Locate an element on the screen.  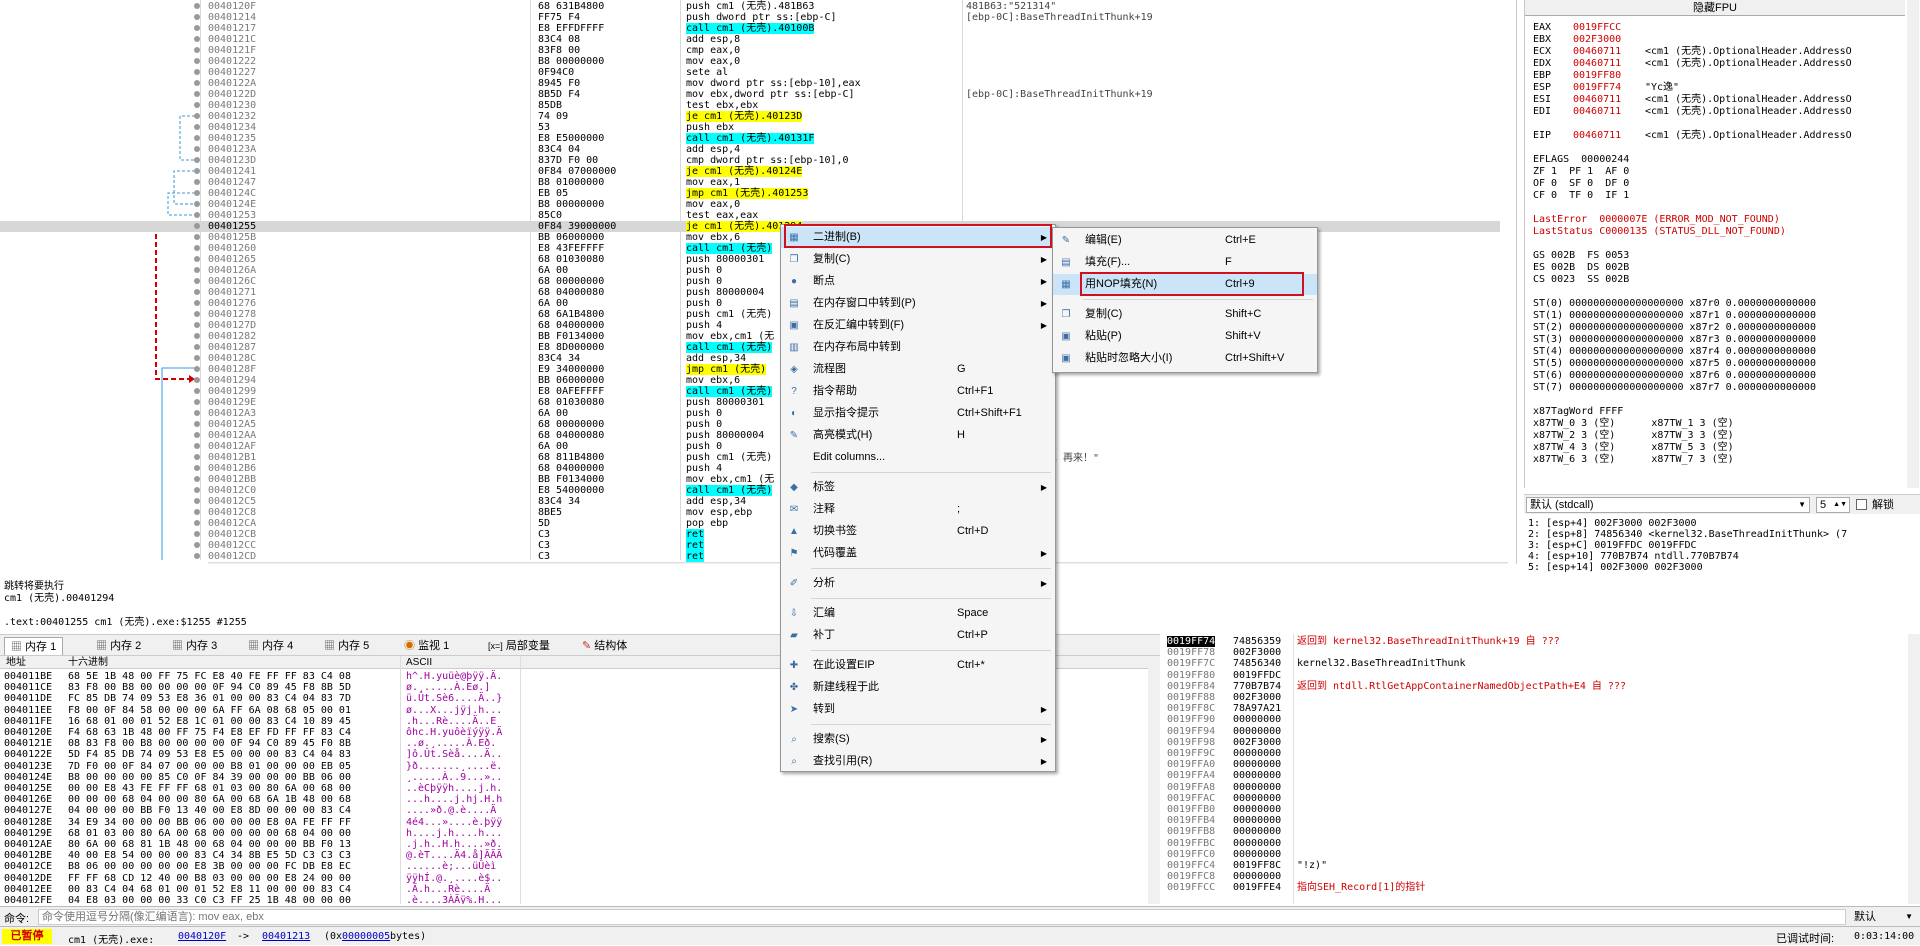
stack-row: 0019FF98 002F3000 is located at coordinates (1533, 742).